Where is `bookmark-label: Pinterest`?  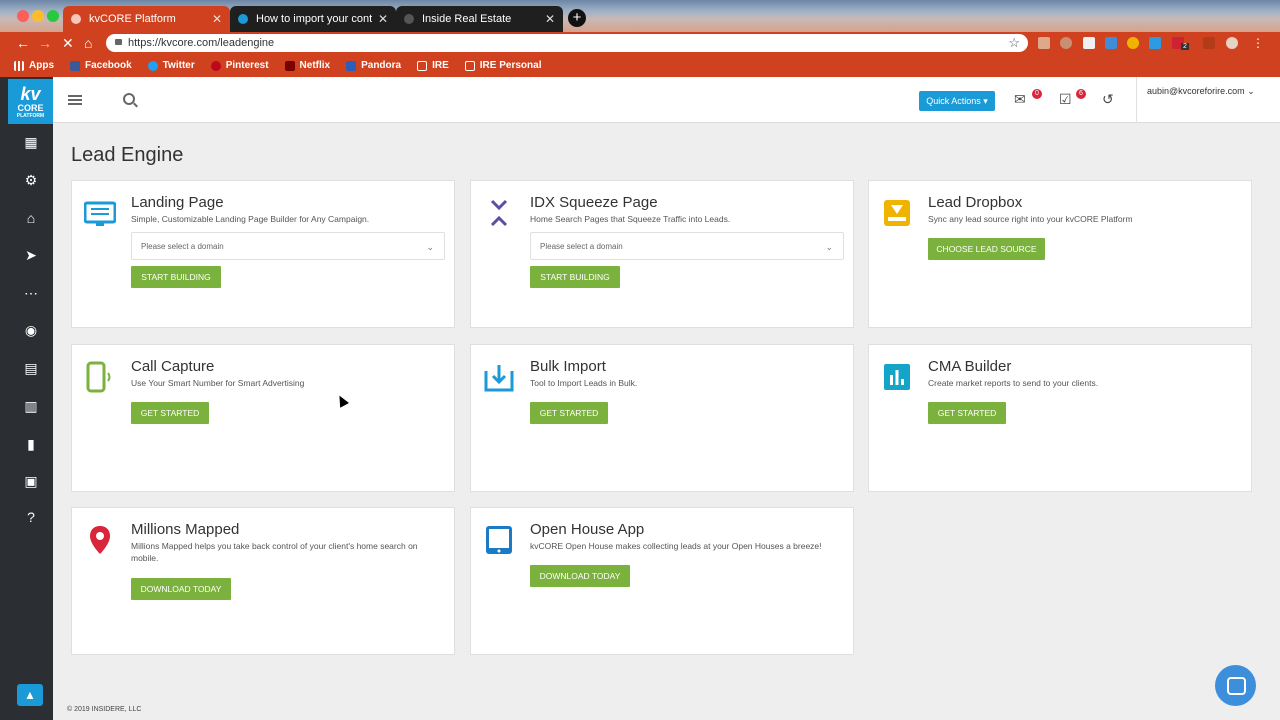 bookmark-label: Pinterest is located at coordinates (247, 65).